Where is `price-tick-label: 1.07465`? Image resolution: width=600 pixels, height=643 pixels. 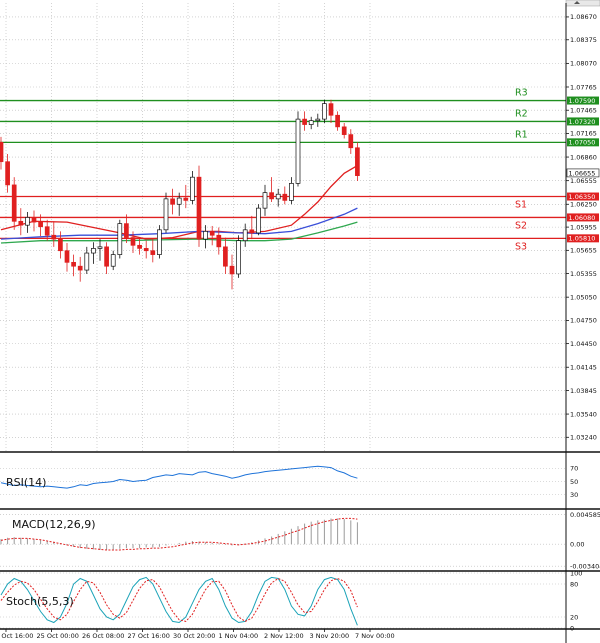 price-tick-label: 1.07465 is located at coordinates (583, 111).